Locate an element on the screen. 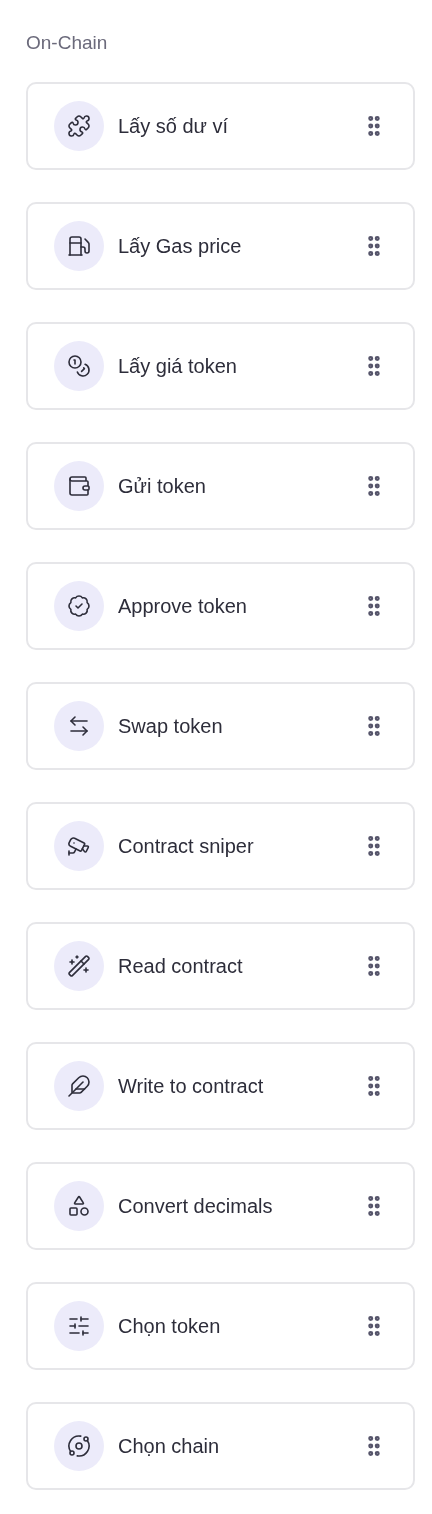 The width and height of the screenshot is (432, 1514). block-label: Read contract is located at coordinates (181, 966).